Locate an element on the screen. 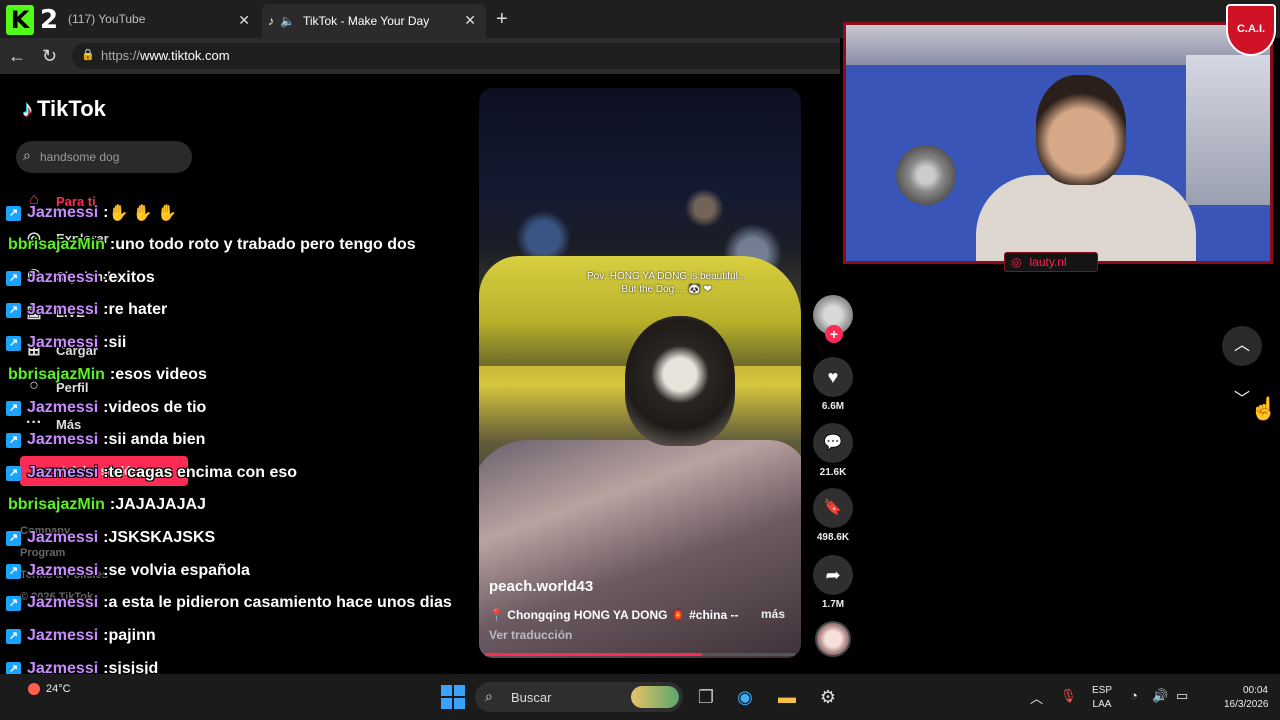 This screenshot has width=1280, height=720. video-username: peach.world43 is located at coordinates (541, 586).